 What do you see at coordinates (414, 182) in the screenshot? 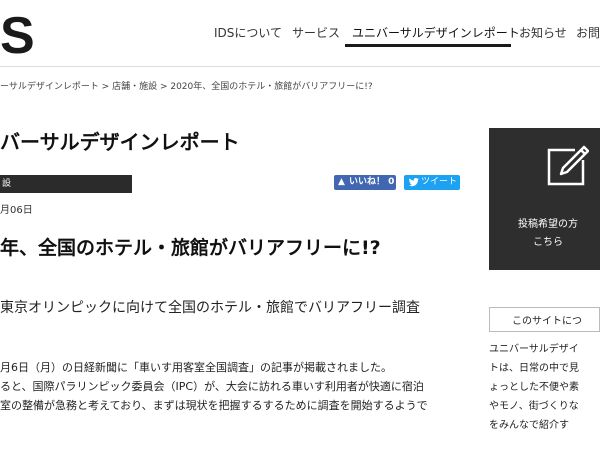
I see `twitter-bird-icon` at bounding box center [414, 182].